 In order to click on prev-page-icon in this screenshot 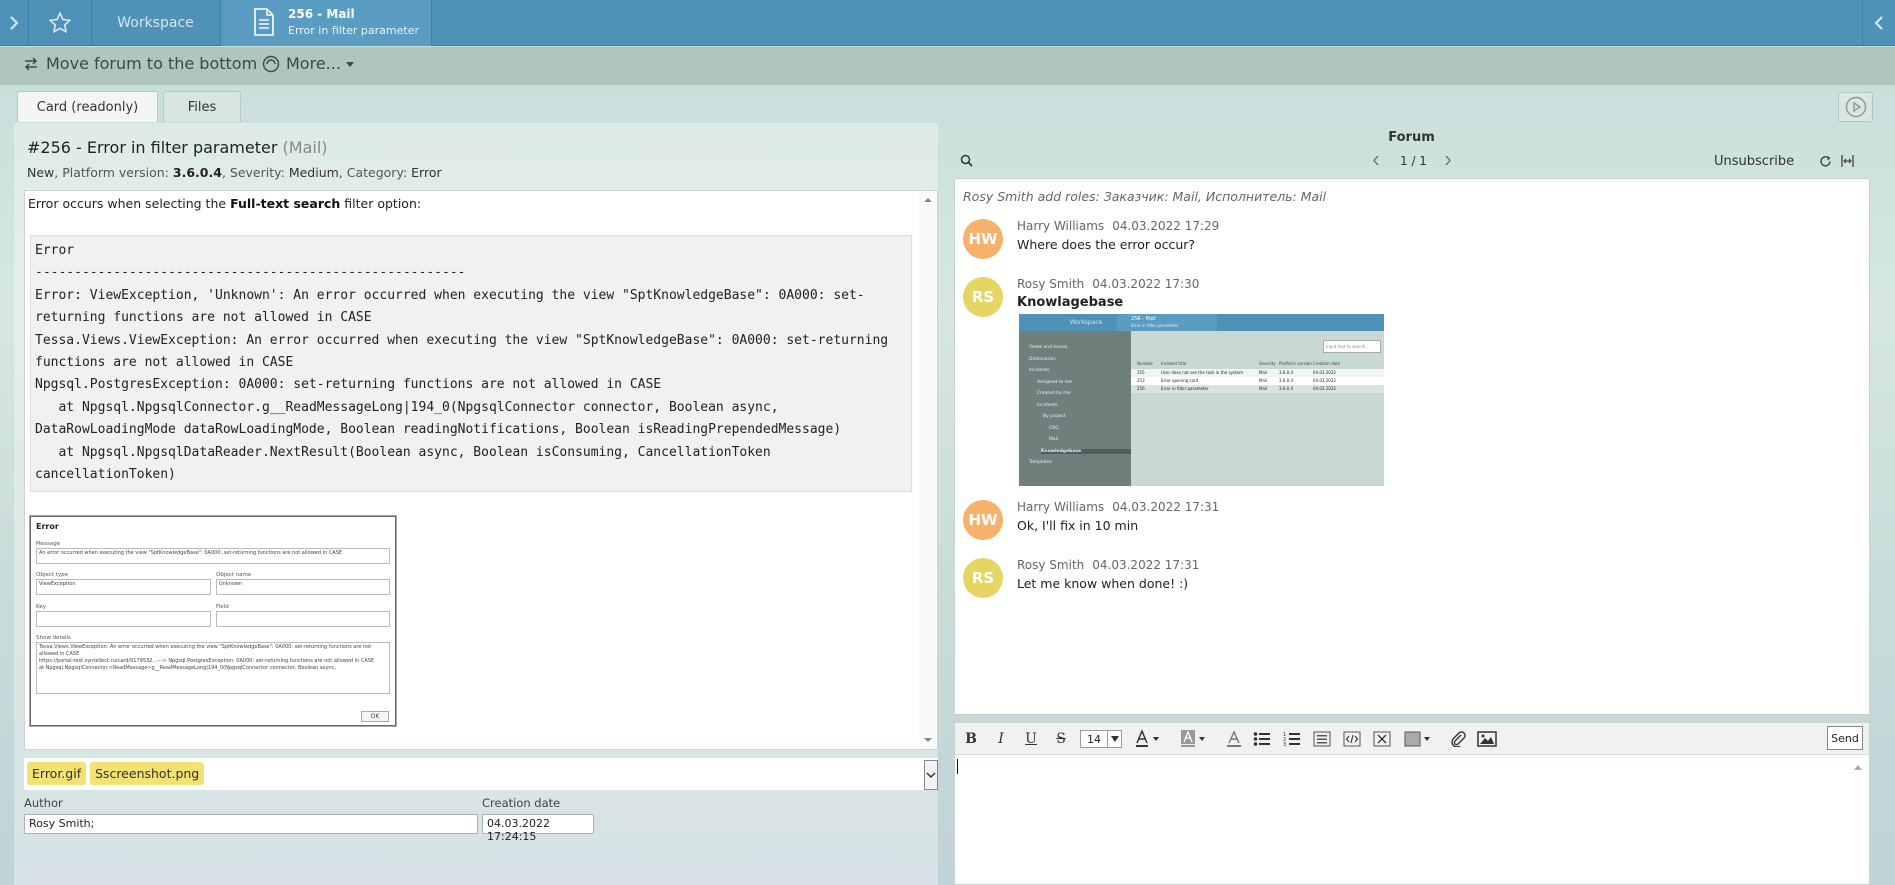, I will do `click(1376, 160)`.